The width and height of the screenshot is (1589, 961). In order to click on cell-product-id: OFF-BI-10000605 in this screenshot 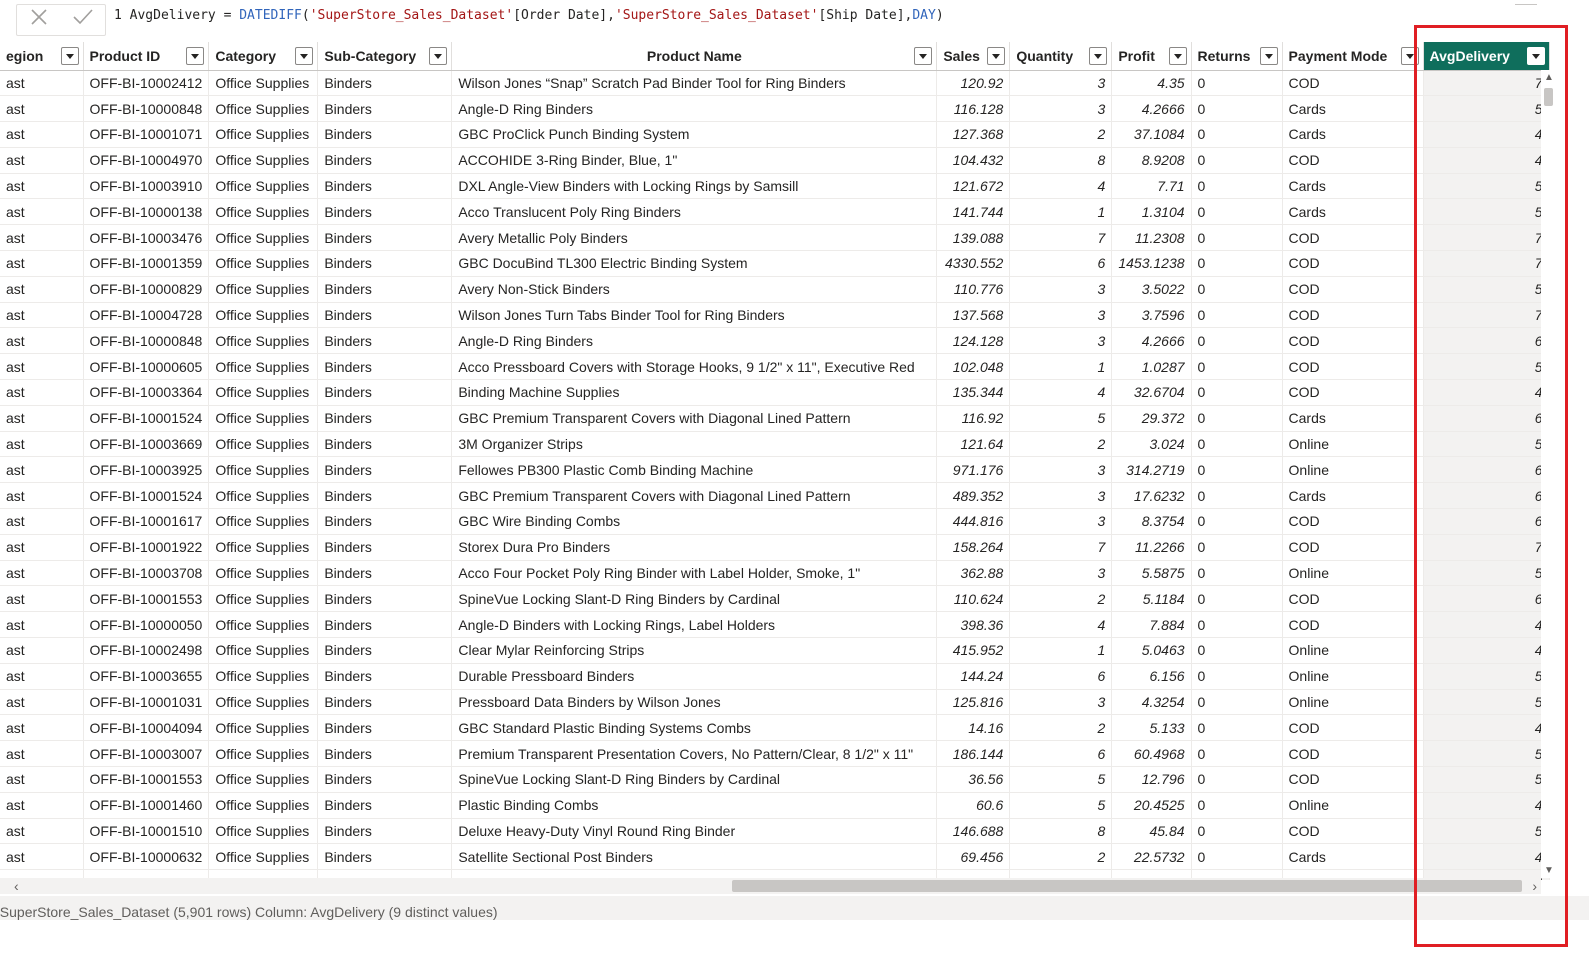, I will do `click(146, 367)`.